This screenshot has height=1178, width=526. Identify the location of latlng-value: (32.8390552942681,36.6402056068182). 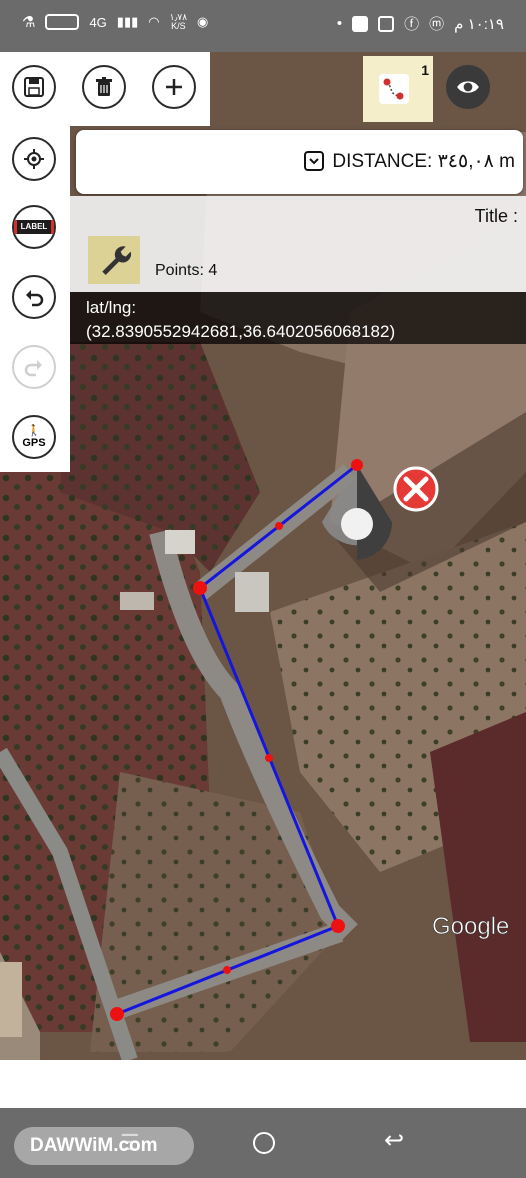
(241, 331).